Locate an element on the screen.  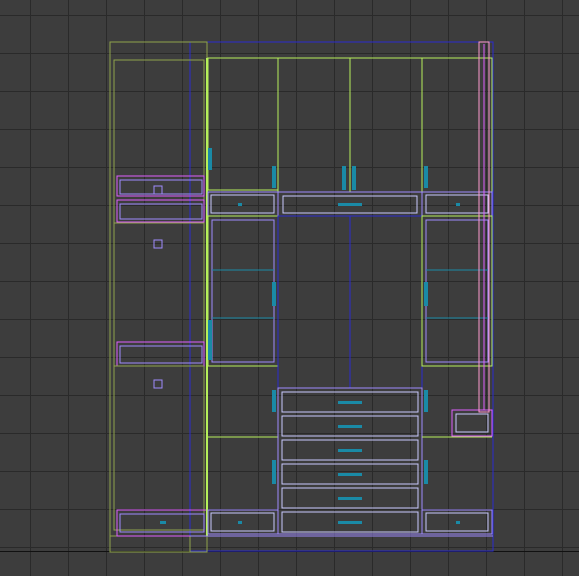
right-column-glass-door is located at coordinates (457, 291).